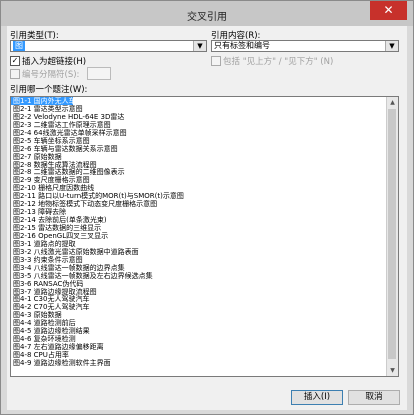  Describe the element at coordinates (216, 61) in the screenshot. I see `include-above-below-checkbox` at that location.